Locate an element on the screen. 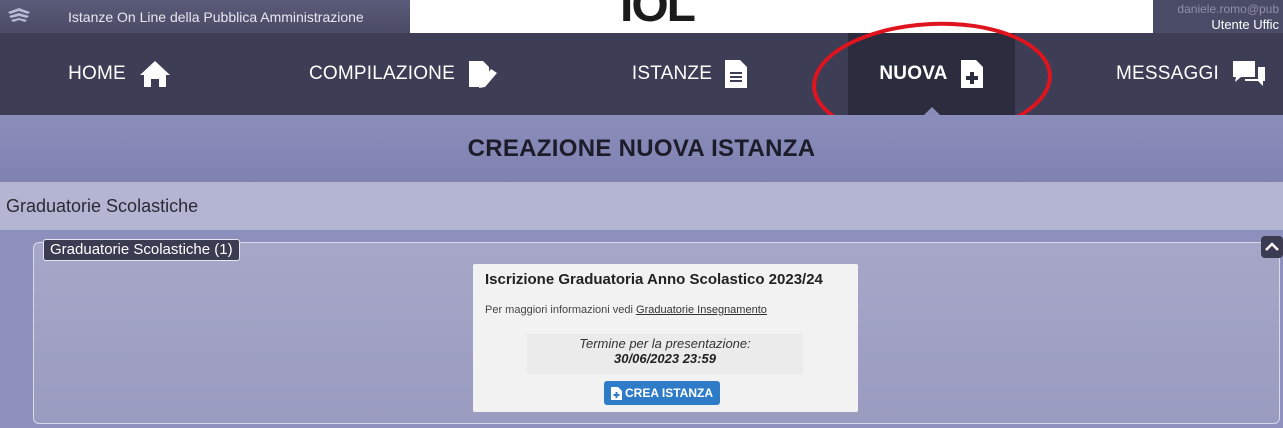  chat-icon is located at coordinates (1249, 74).